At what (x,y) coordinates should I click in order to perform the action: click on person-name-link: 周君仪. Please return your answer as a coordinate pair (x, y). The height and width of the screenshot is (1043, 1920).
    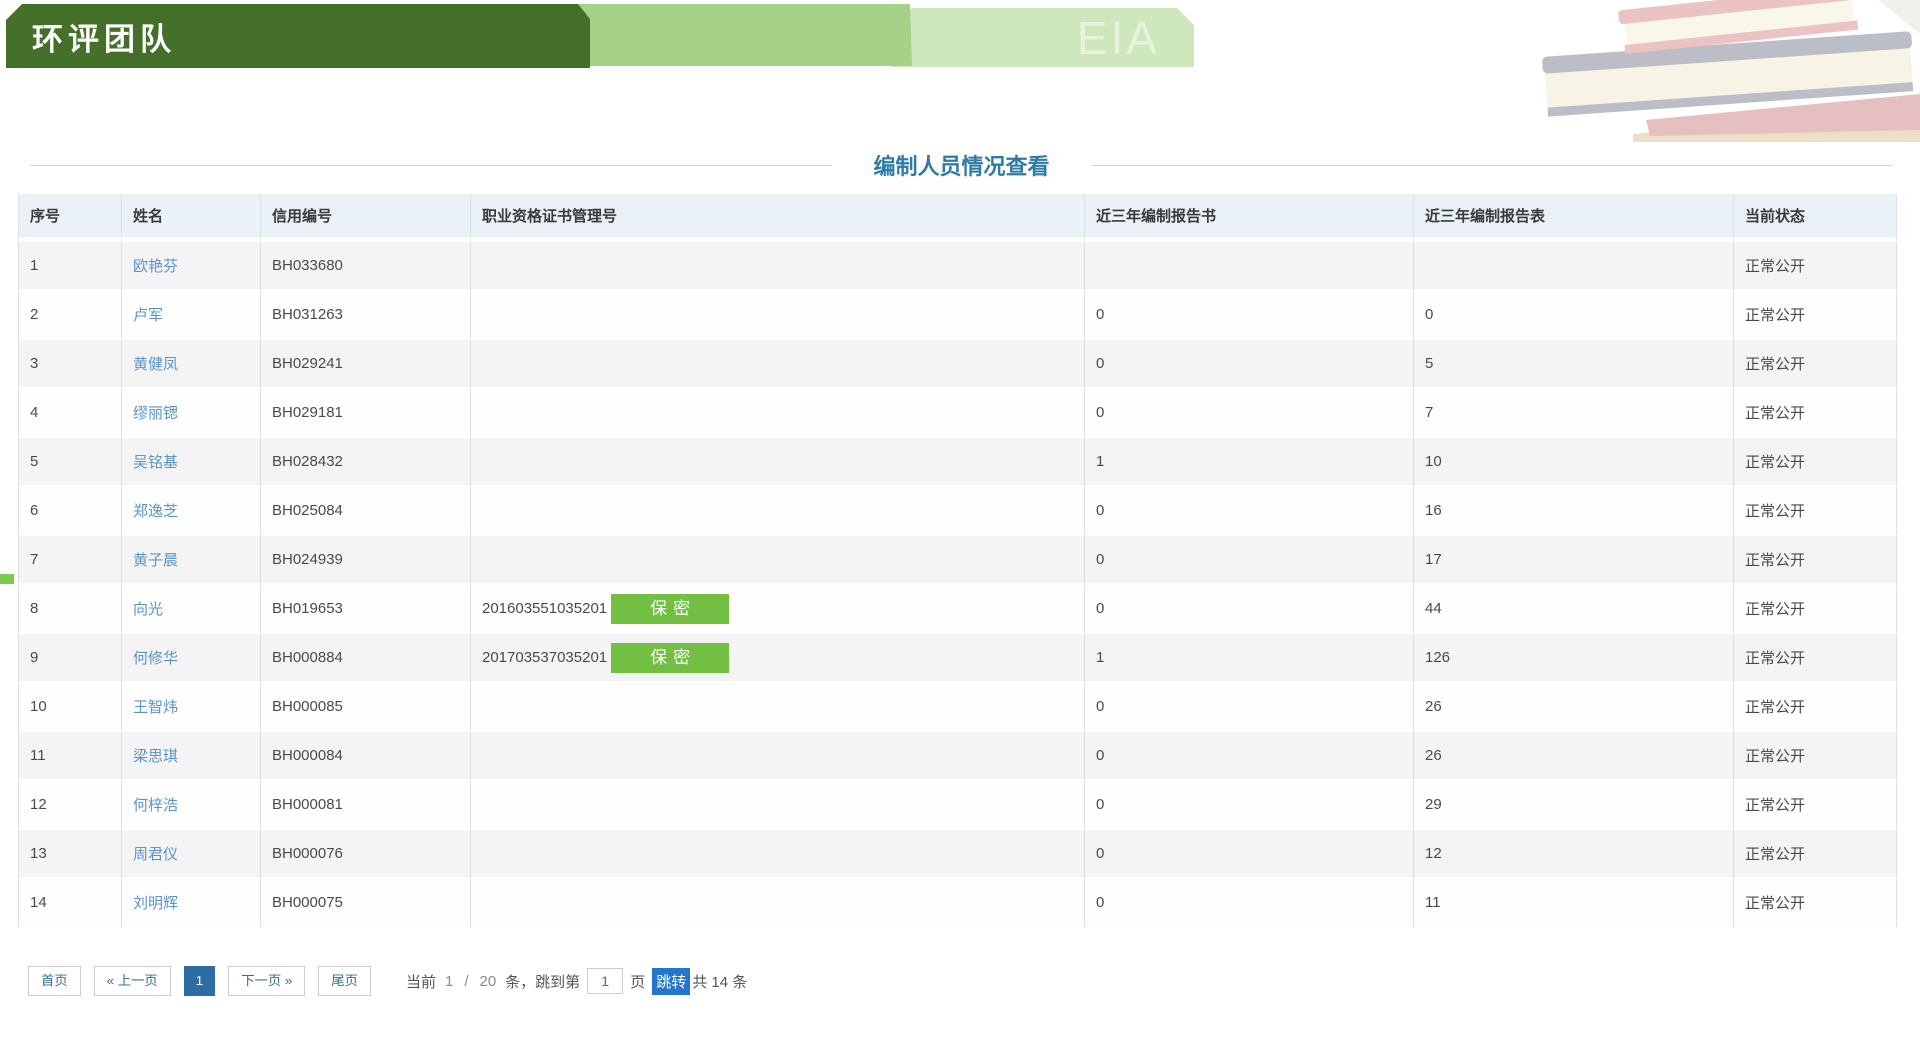
    Looking at the image, I should click on (155, 854).